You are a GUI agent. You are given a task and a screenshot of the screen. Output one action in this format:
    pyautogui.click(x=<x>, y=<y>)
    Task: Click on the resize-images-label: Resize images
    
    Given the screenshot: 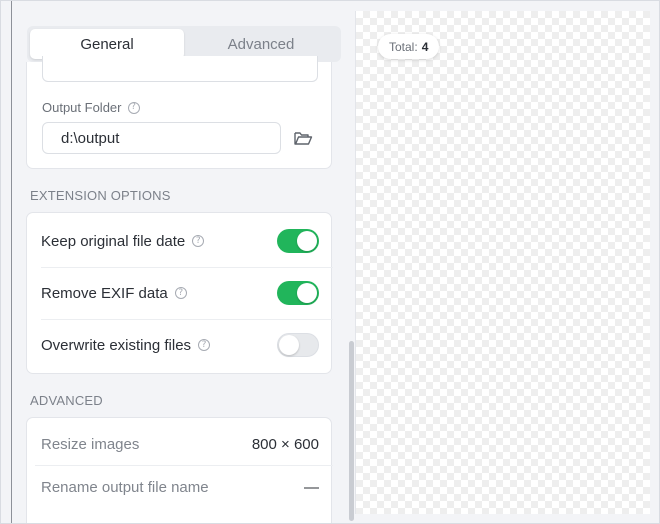 What is the action you would take?
    pyautogui.click(x=90, y=444)
    